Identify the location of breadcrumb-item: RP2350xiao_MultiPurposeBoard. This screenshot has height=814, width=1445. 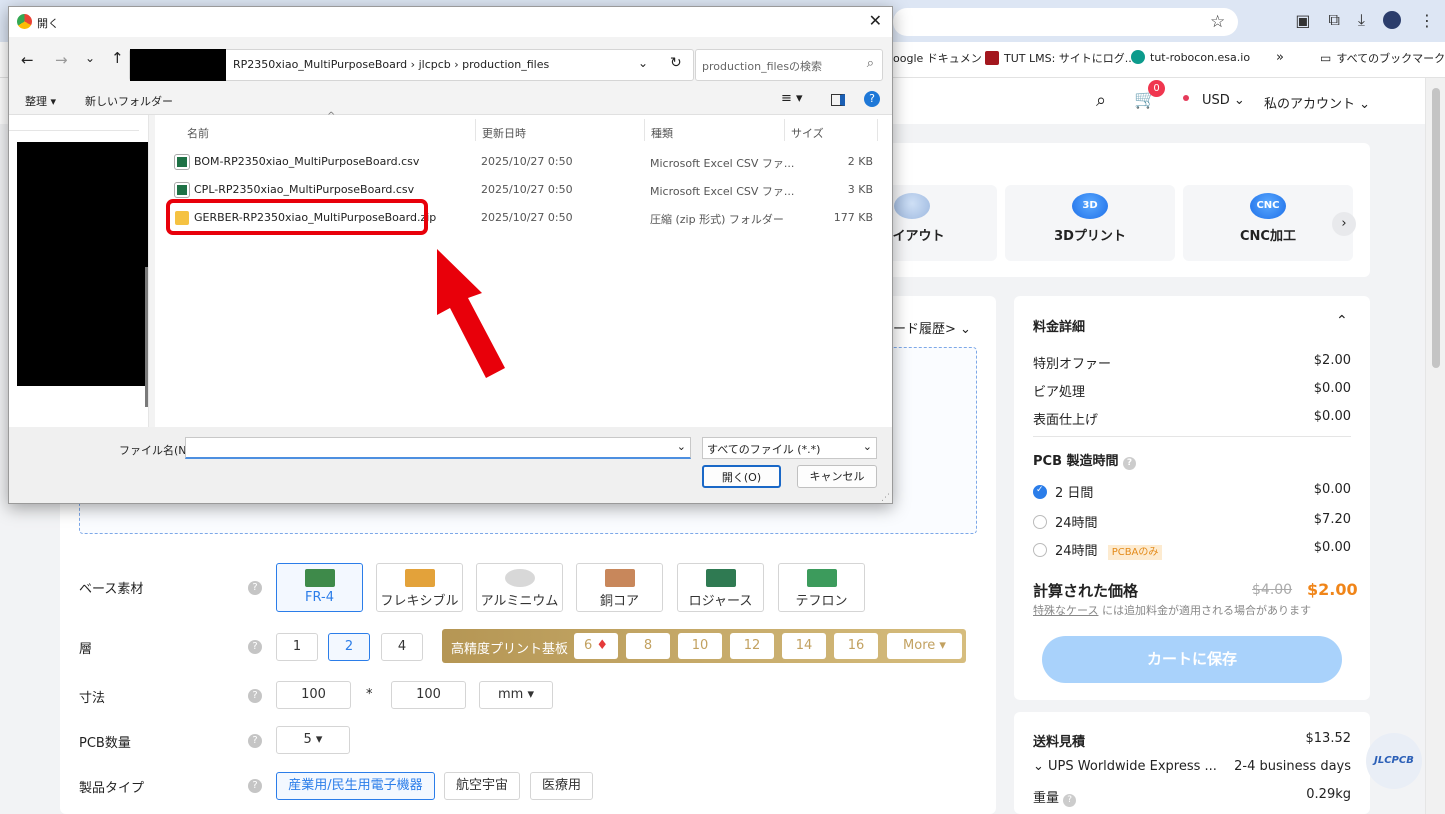
(320, 64).